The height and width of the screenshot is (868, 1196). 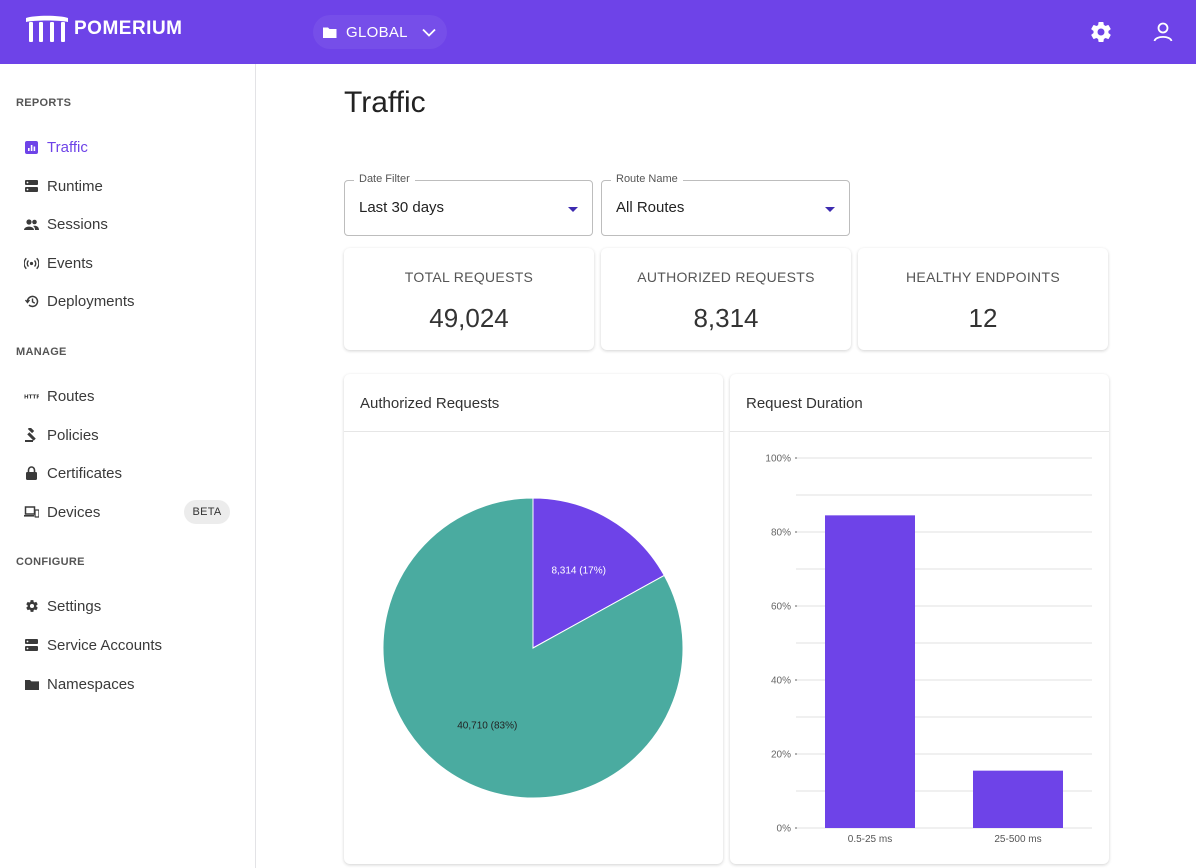 What do you see at coordinates (781, 755) in the screenshot?
I see `y-tick-label: 20%` at bounding box center [781, 755].